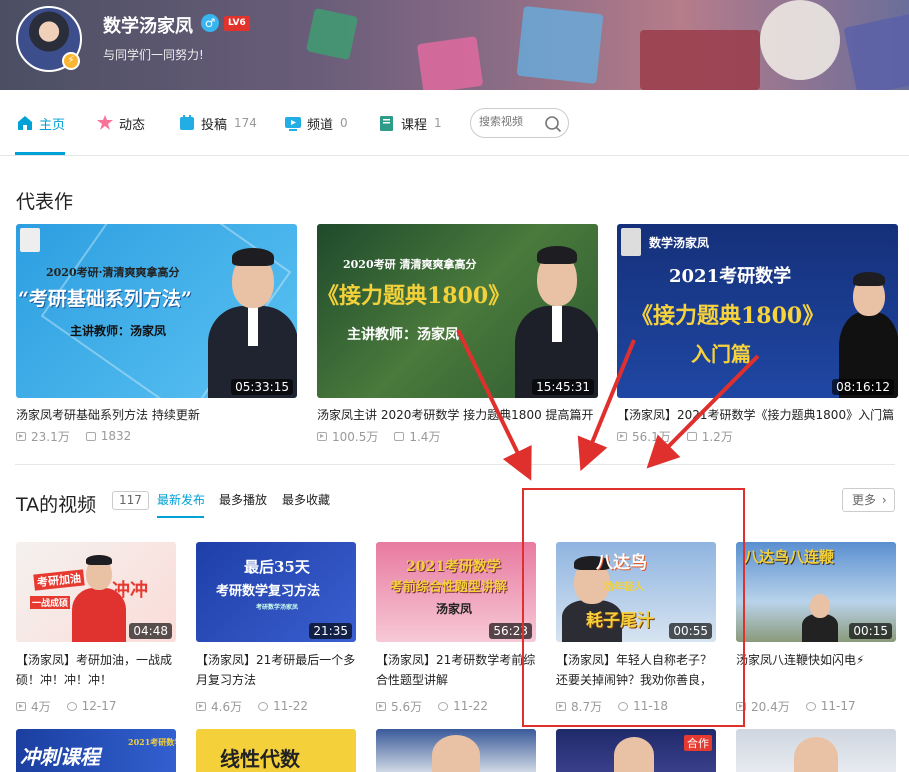 The image size is (909, 772). What do you see at coordinates (320, 125) in the screenshot?
I see `tab-label: 频道` at bounding box center [320, 125].